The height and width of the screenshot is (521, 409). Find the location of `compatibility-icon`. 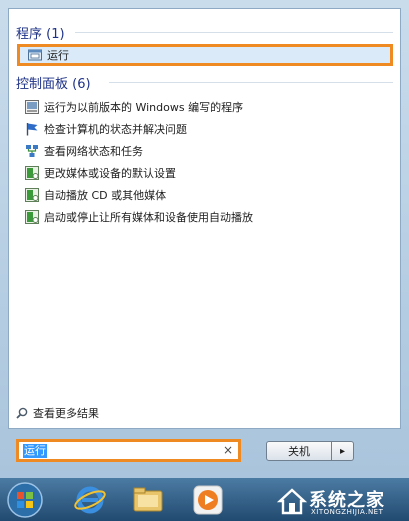

compatibility-icon is located at coordinates (32, 107).